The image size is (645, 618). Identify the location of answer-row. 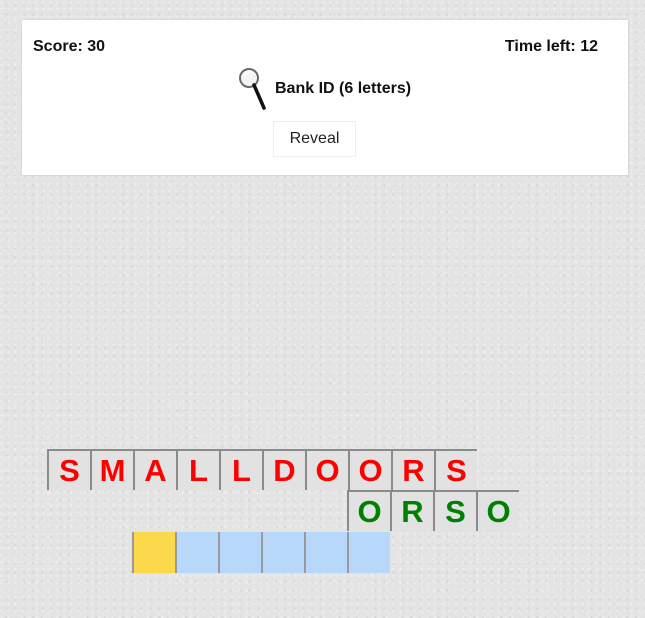
(261, 552).